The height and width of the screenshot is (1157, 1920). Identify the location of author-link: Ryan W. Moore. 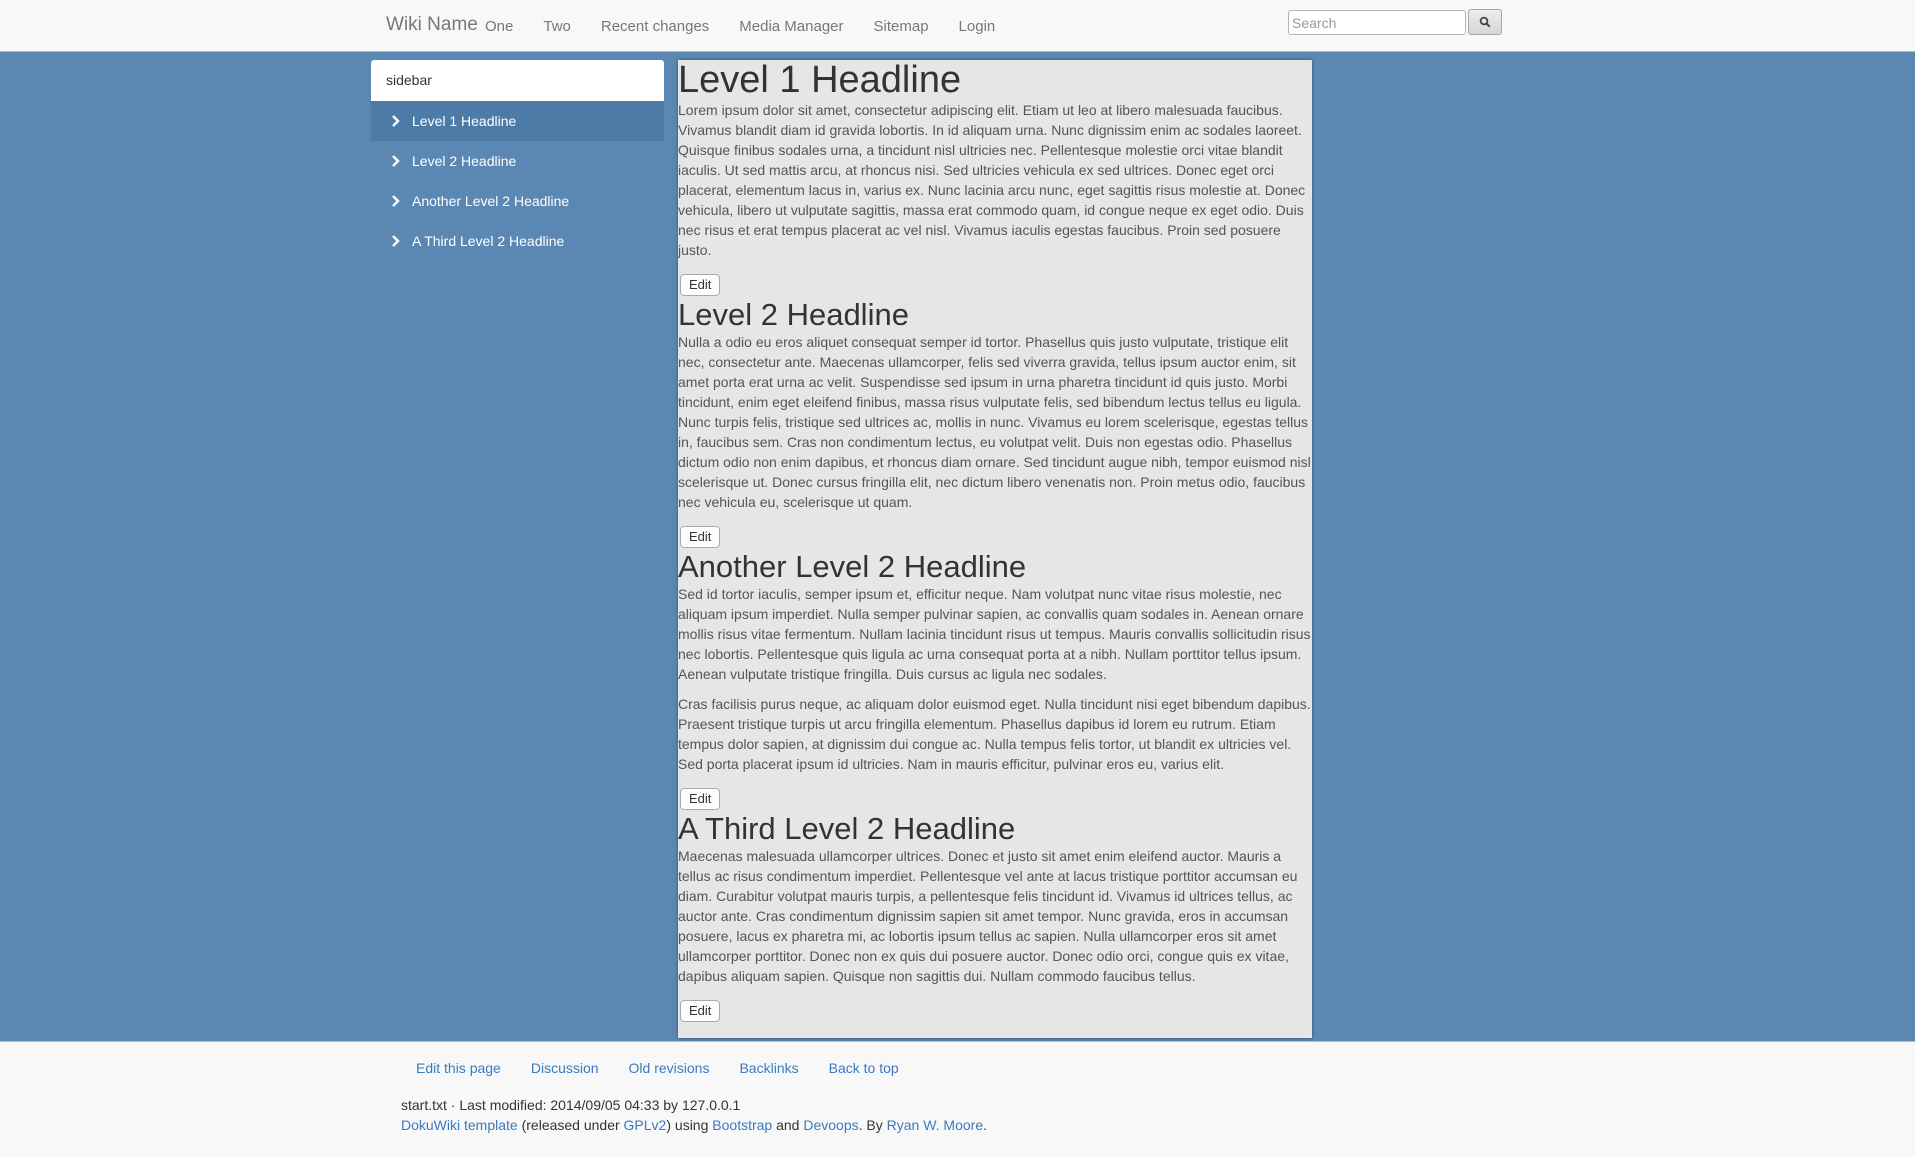
(935, 1125).